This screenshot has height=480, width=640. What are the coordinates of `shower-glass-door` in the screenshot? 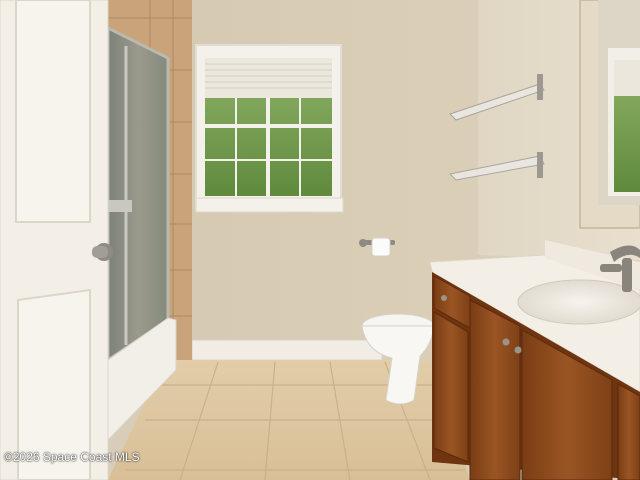 It's located at (138, 194).